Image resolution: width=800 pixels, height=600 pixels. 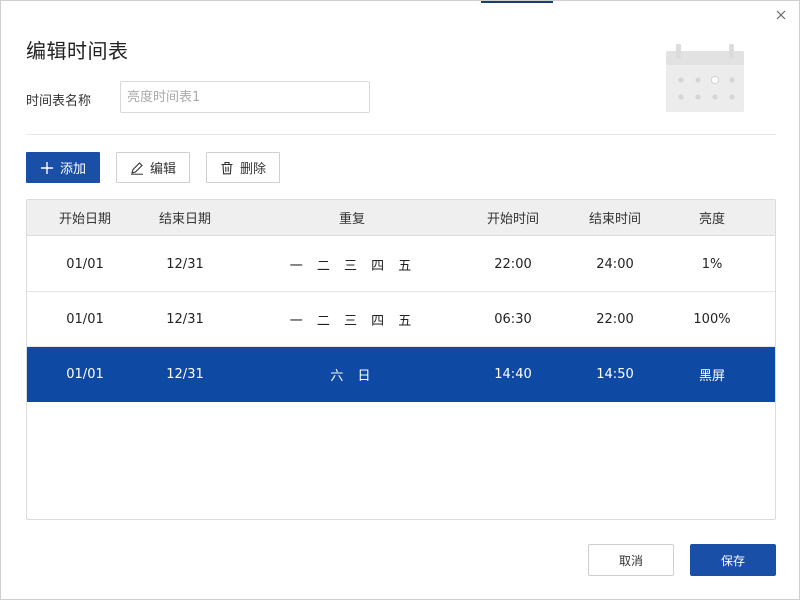 I want to click on edit-button-label: 编辑, so click(x=162, y=169).